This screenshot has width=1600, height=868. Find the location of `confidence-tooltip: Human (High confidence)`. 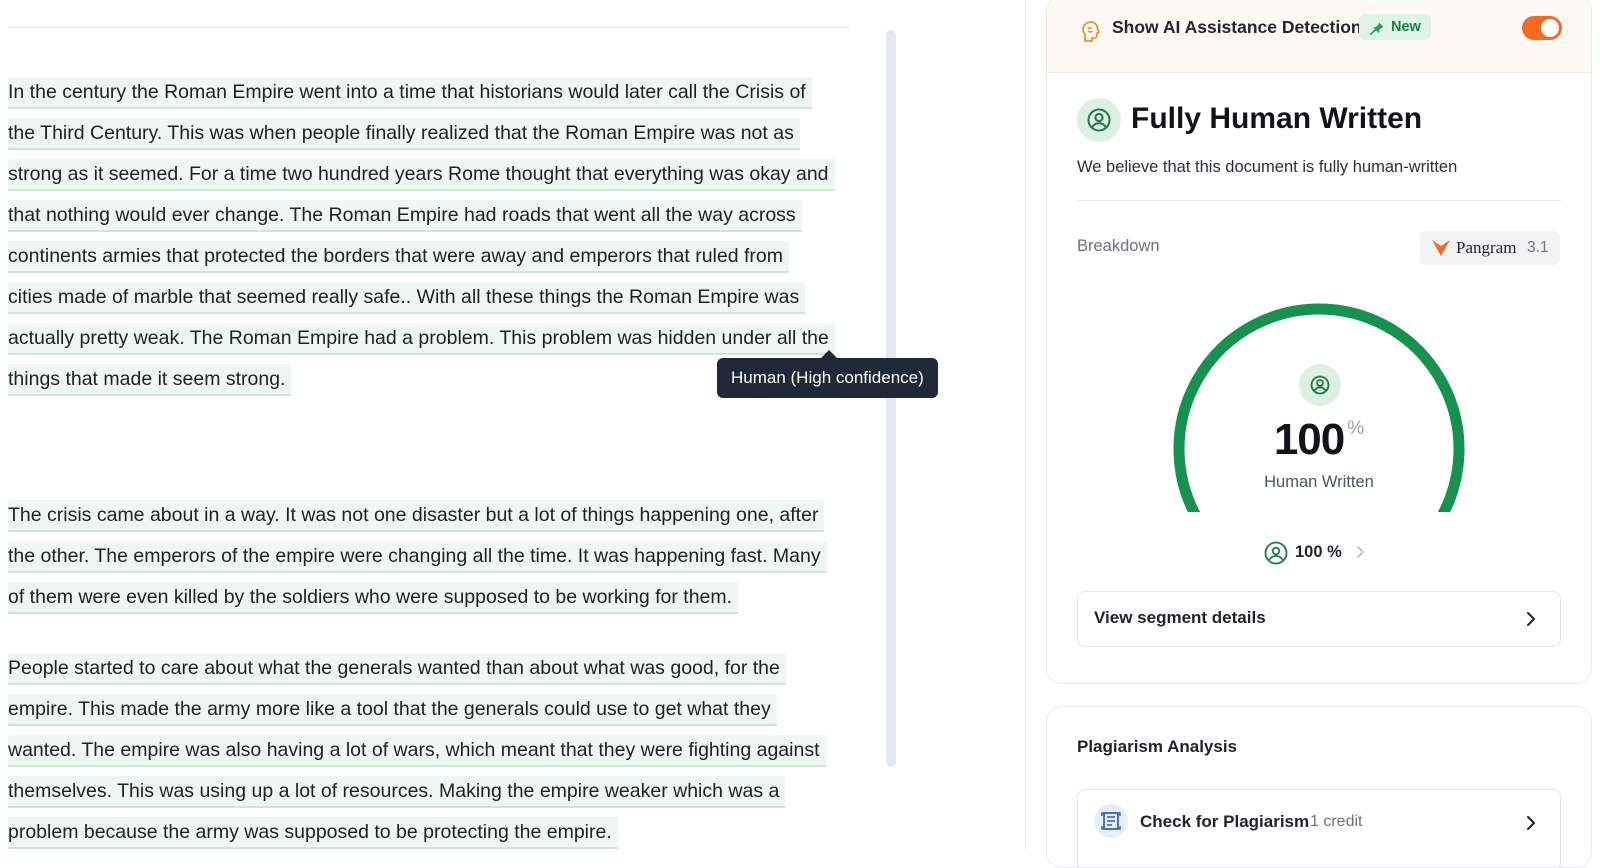

confidence-tooltip: Human (High confidence) is located at coordinates (827, 378).